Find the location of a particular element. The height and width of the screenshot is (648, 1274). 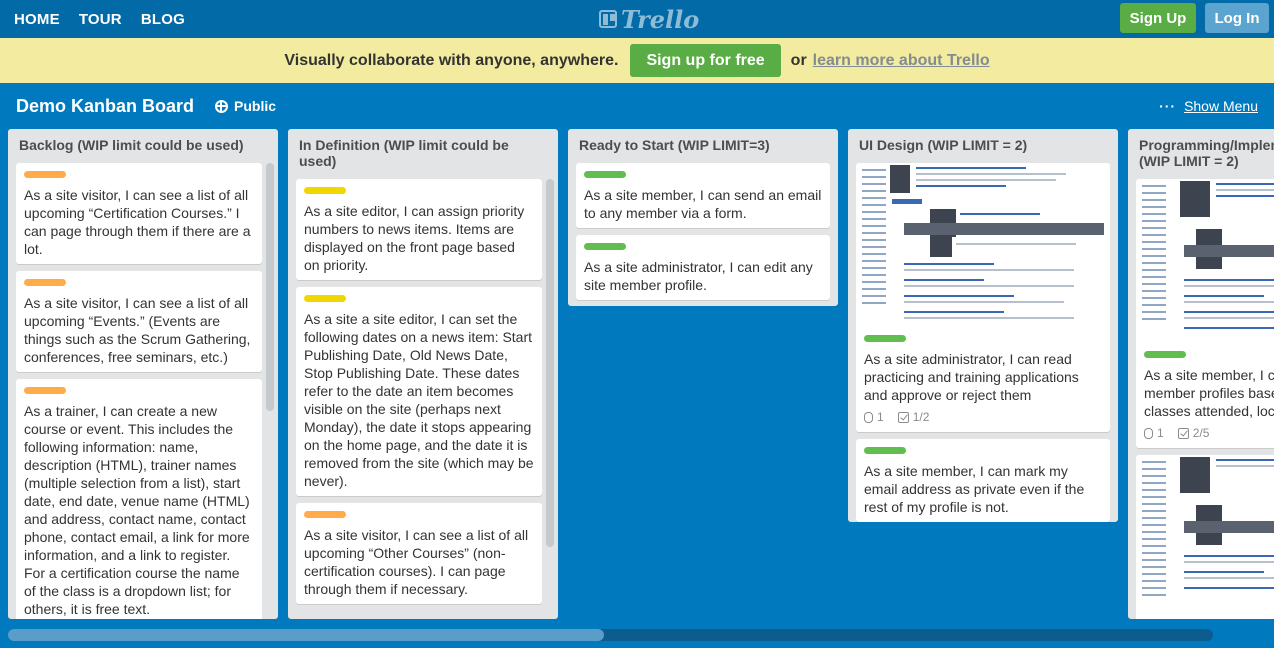

globe-icon is located at coordinates (221, 106).